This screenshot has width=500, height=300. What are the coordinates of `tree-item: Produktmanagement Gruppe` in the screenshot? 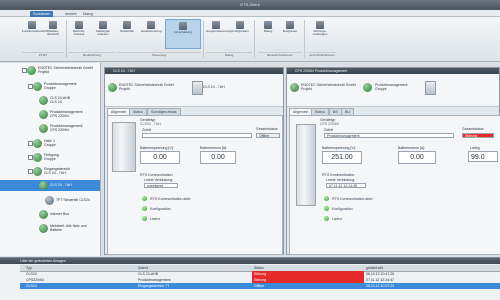 It's located at (50, 86).